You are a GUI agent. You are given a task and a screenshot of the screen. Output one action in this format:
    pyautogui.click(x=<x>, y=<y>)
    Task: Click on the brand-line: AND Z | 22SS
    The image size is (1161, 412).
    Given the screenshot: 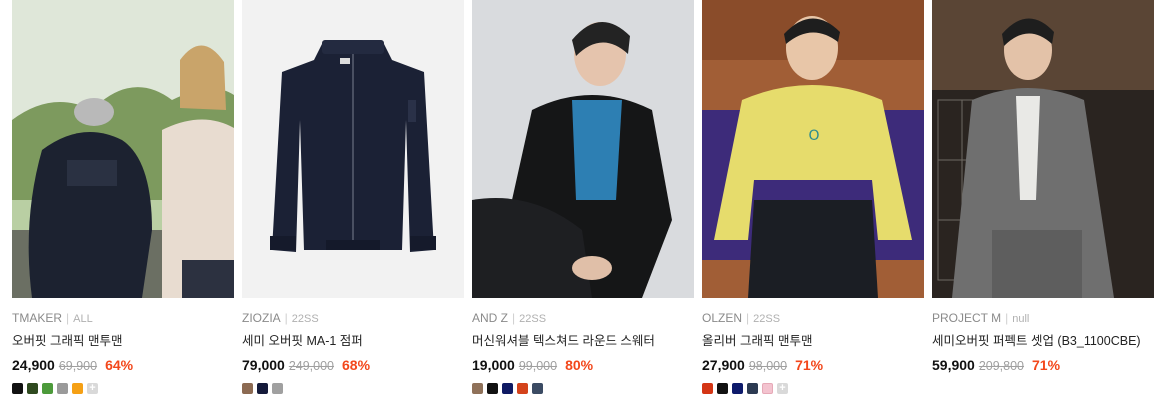 What is the action you would take?
    pyautogui.click(x=583, y=318)
    